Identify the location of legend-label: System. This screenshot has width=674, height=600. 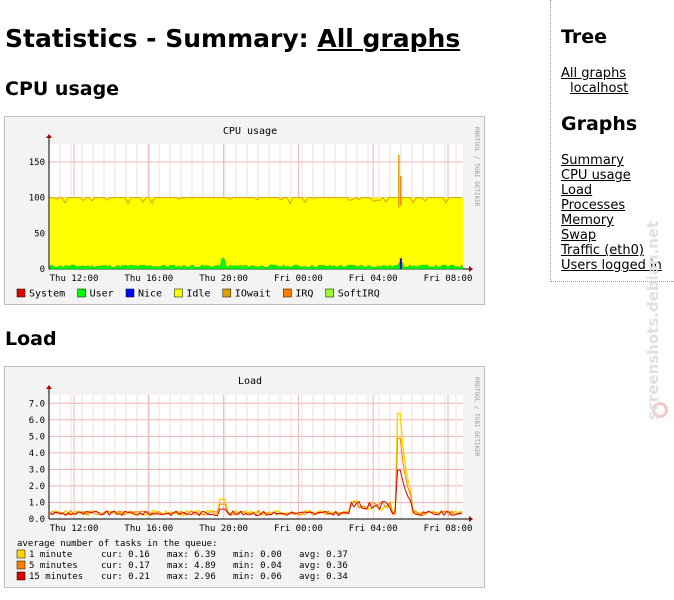
(47, 294).